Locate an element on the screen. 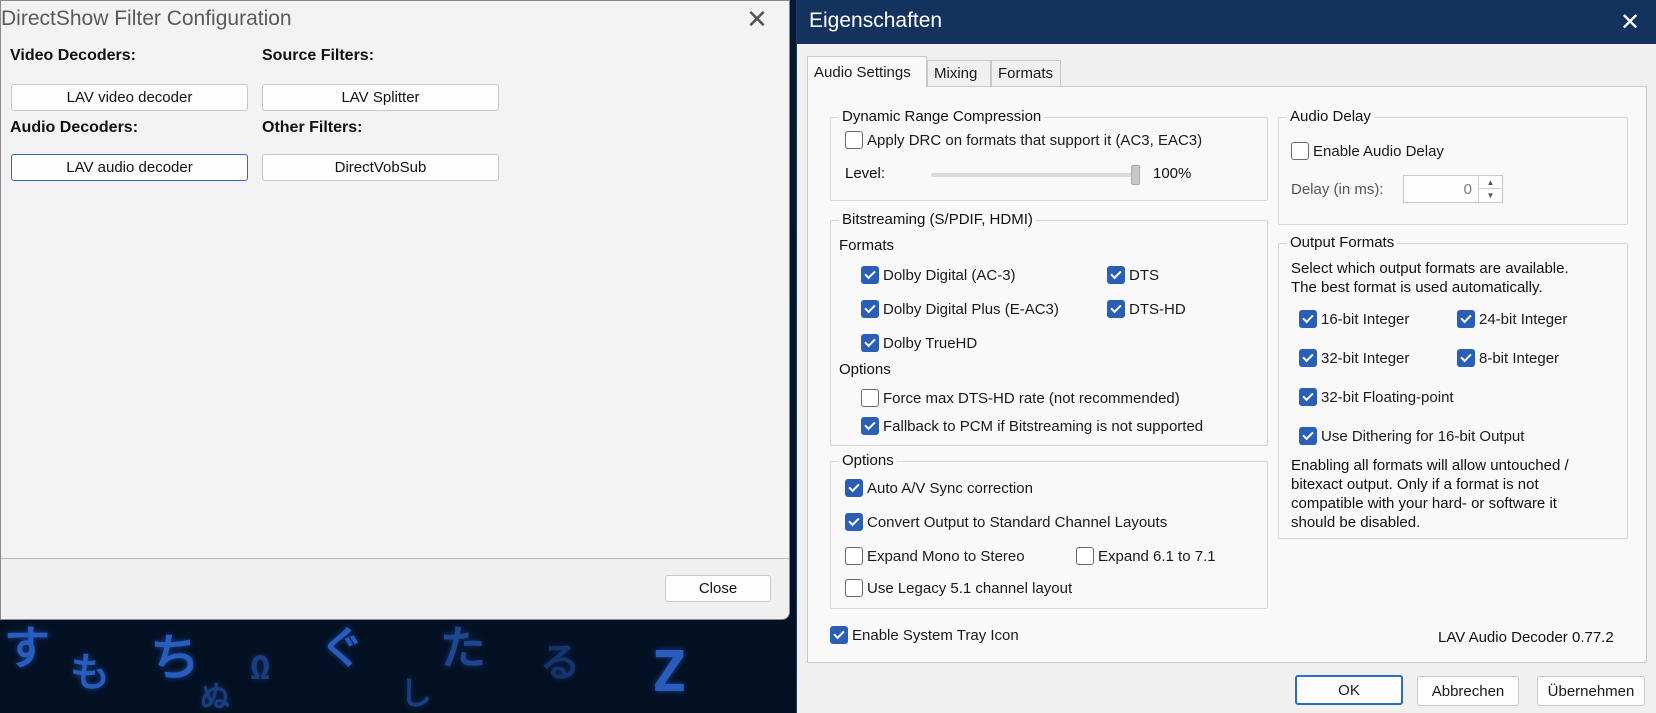 This screenshot has height=713, width=1656. dolby-truehd-checkbox: Dolby TrueHD is located at coordinates (919, 343).